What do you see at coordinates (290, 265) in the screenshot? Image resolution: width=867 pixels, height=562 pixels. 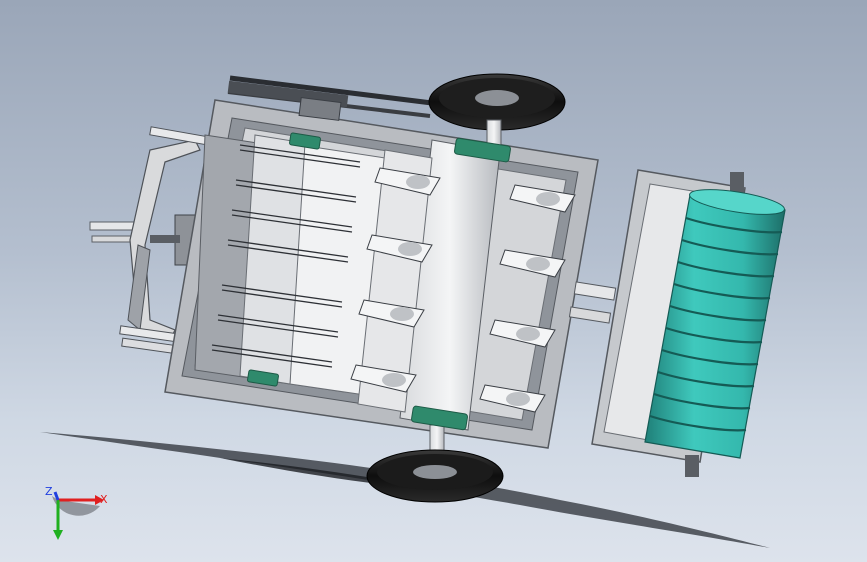 I see `seed-hopper` at bounding box center [290, 265].